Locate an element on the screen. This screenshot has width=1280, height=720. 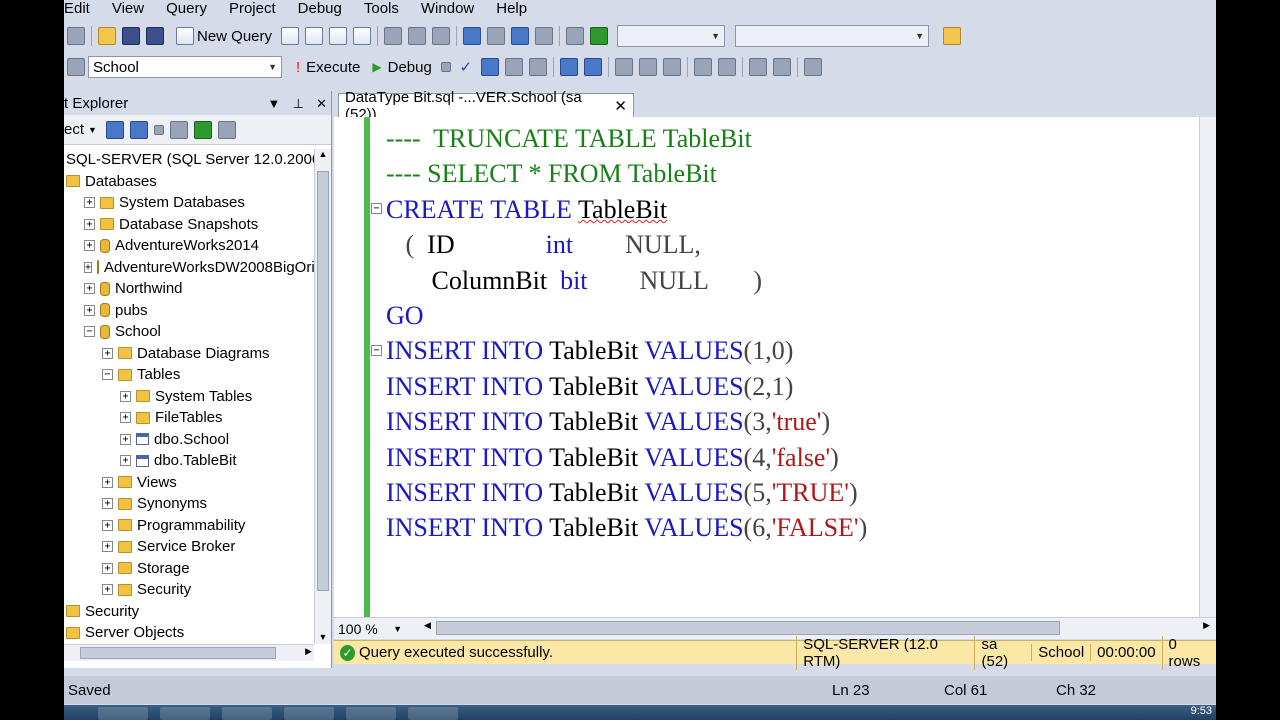
dropdown-icon: ▼ is located at coordinates (274, 103).